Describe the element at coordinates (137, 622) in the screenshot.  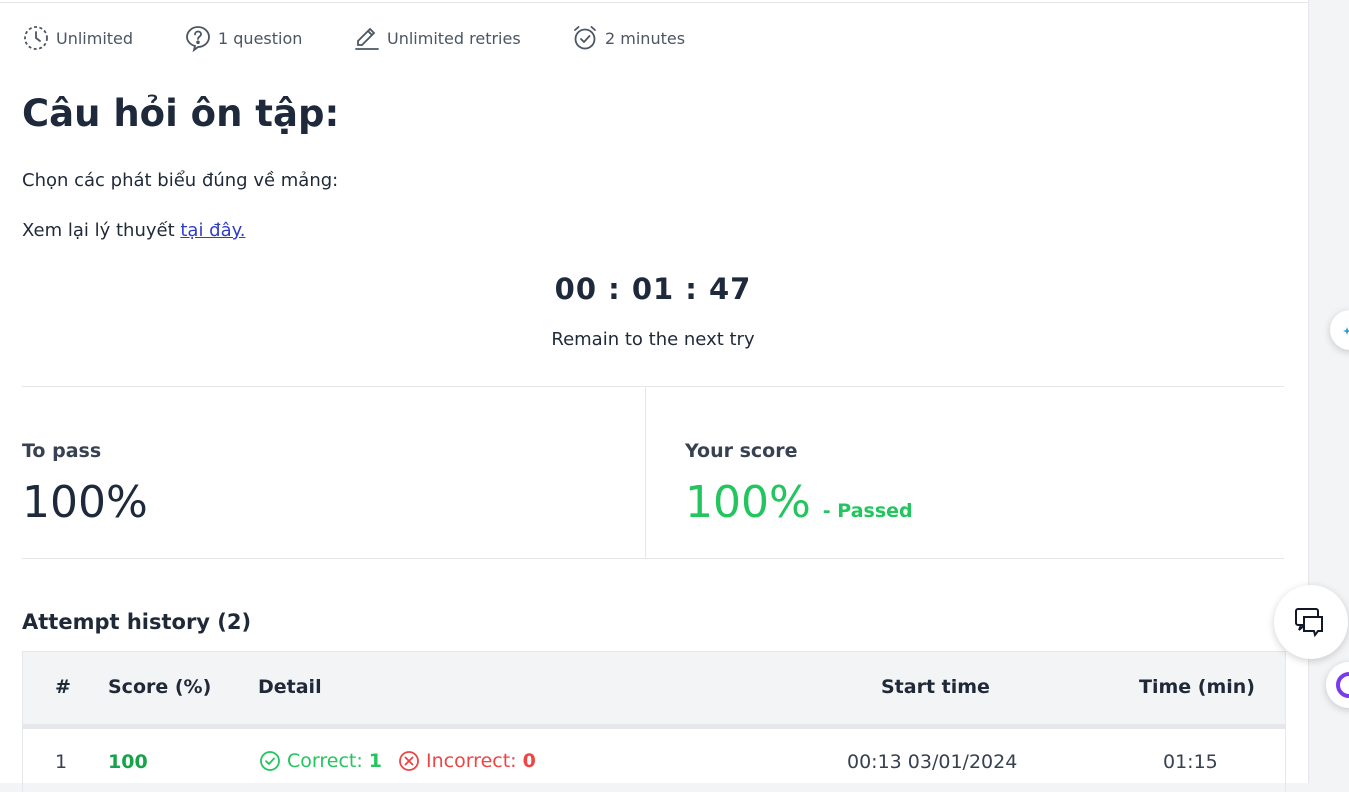
I see `attempt-history-title: Attempt history (2)` at that location.